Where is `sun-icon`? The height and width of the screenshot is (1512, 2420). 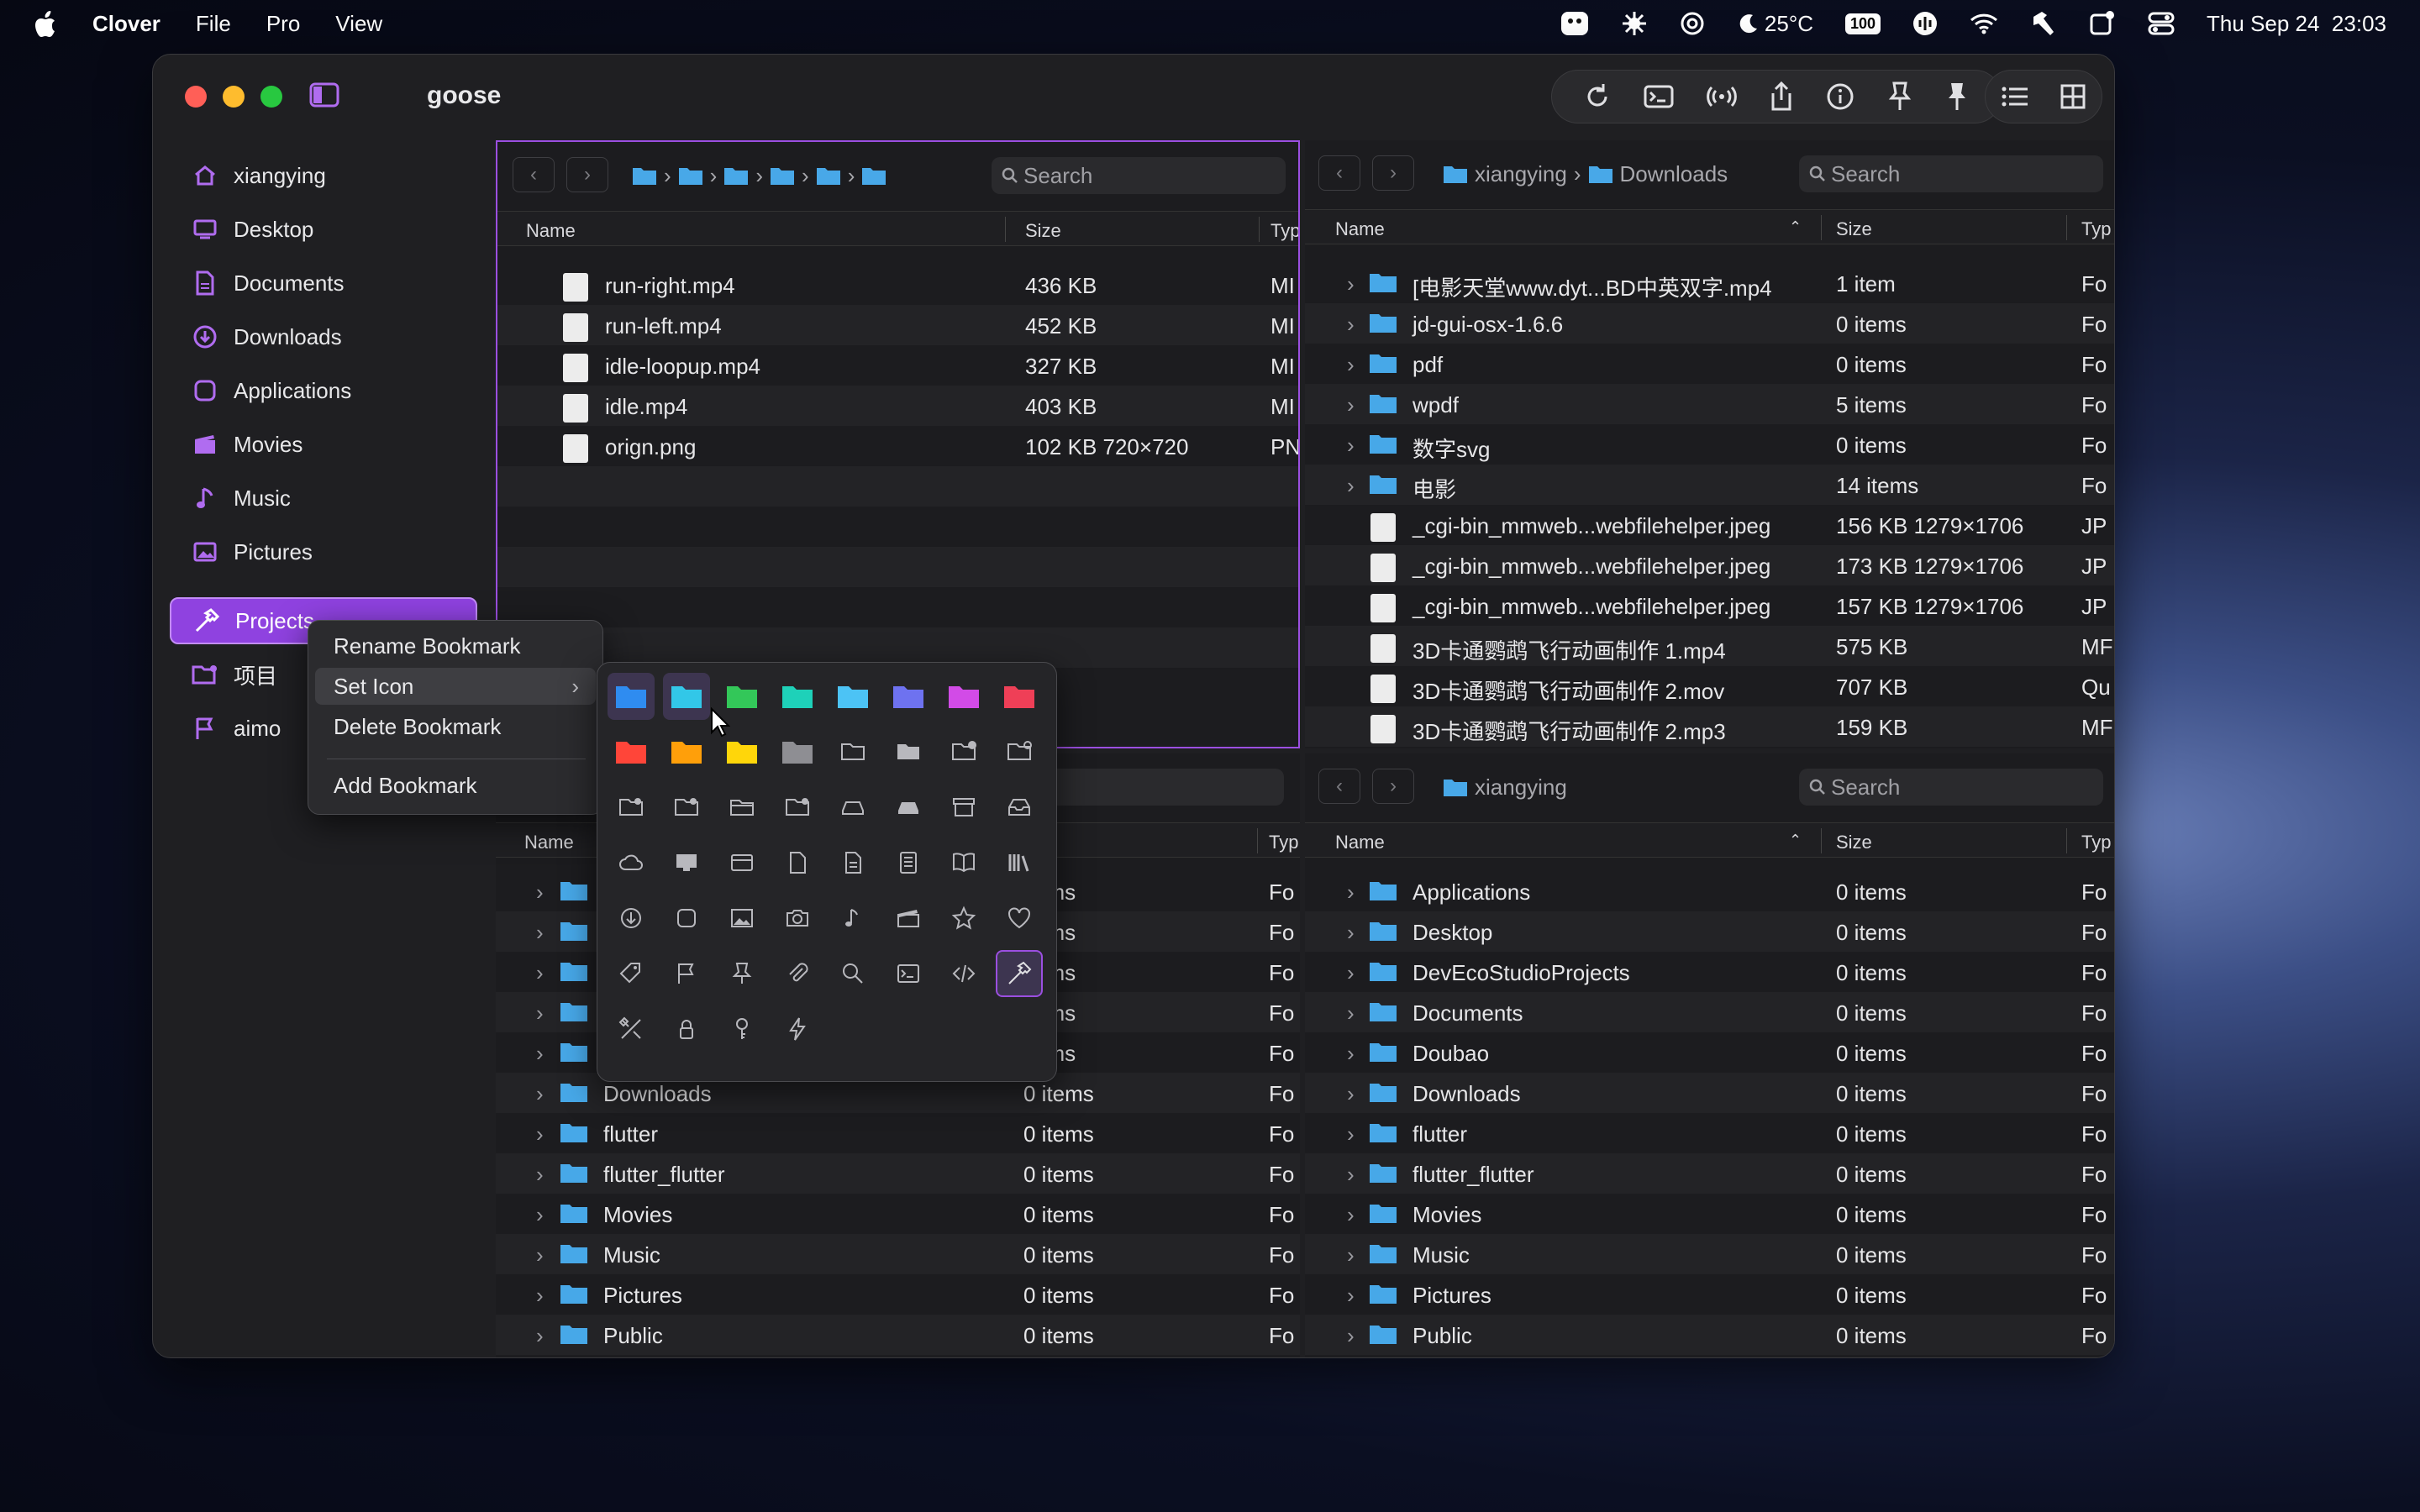 sun-icon is located at coordinates (1634, 23).